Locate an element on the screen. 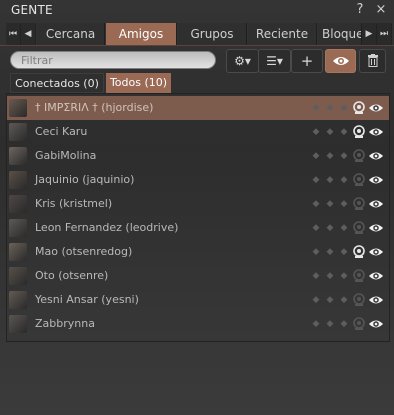  friend-row: GabiMolina ◆ ◆ ◆ is located at coordinates (198, 156).